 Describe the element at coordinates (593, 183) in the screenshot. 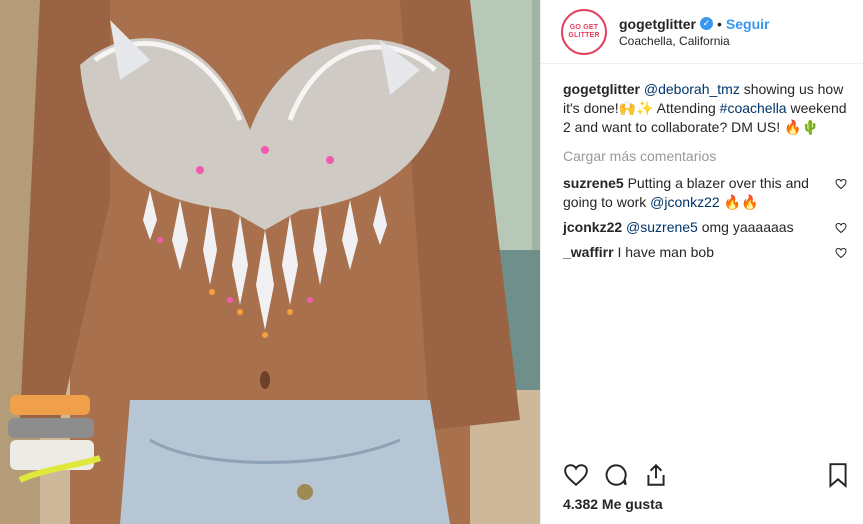

I see `comment-author: suzrene5` at that location.